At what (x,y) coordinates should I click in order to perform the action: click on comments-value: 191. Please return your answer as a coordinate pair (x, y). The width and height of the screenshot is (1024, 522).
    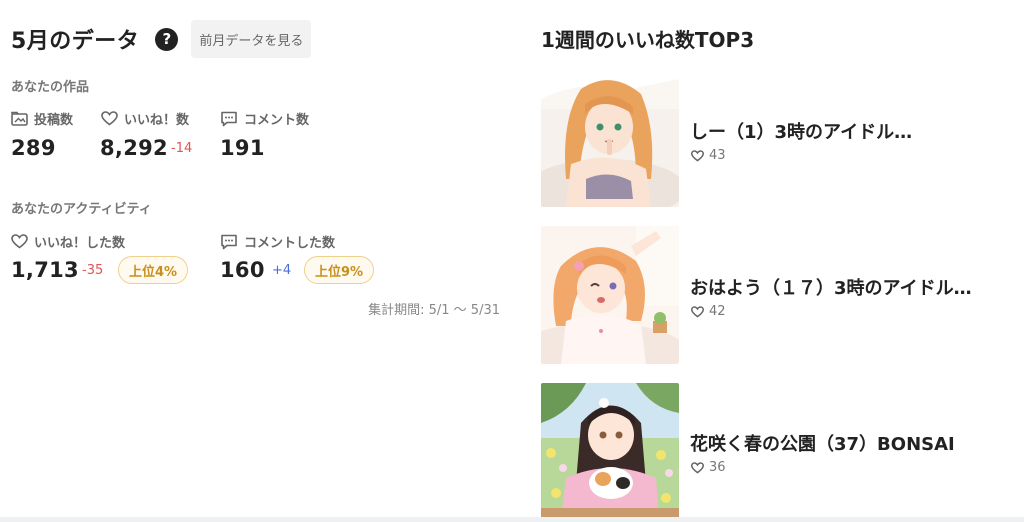
    Looking at the image, I should click on (242, 148).